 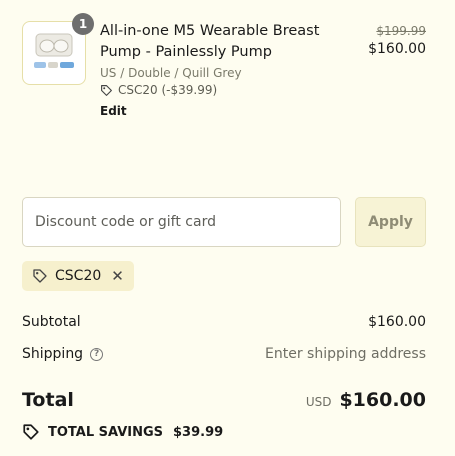 I want to click on shipping-label: Shipping, so click(x=53, y=354).